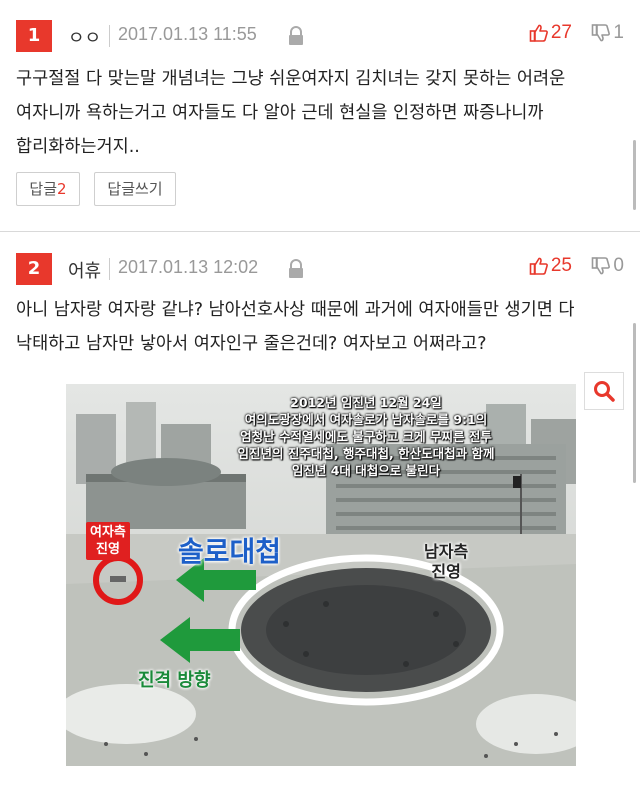 Image resolution: width=640 pixels, height=806 pixels. What do you see at coordinates (34, 36) in the screenshot?
I see `rank-badge: 1` at bounding box center [34, 36].